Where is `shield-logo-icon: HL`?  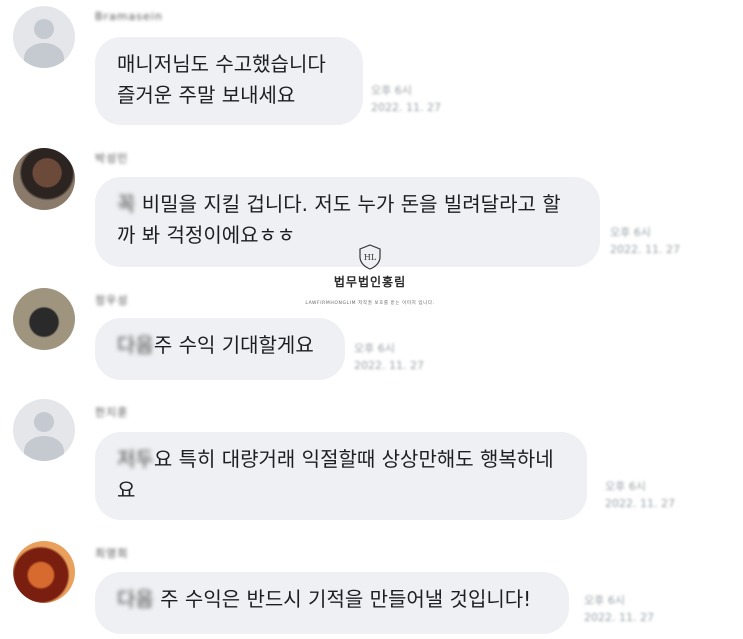
shield-logo-icon: HL is located at coordinates (370, 257).